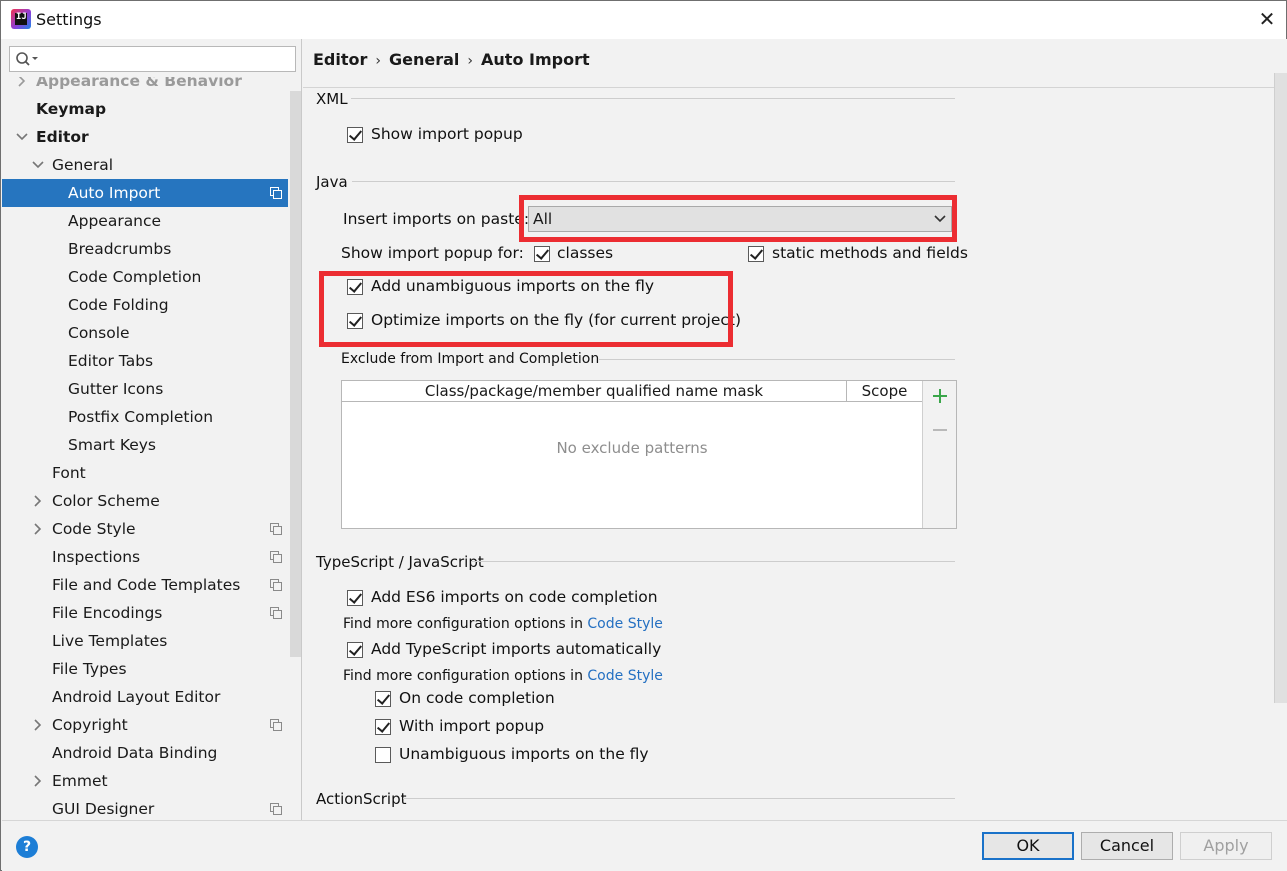  What do you see at coordinates (136, 697) in the screenshot?
I see `sidebar-item-label: Android Layout Editor` at bounding box center [136, 697].